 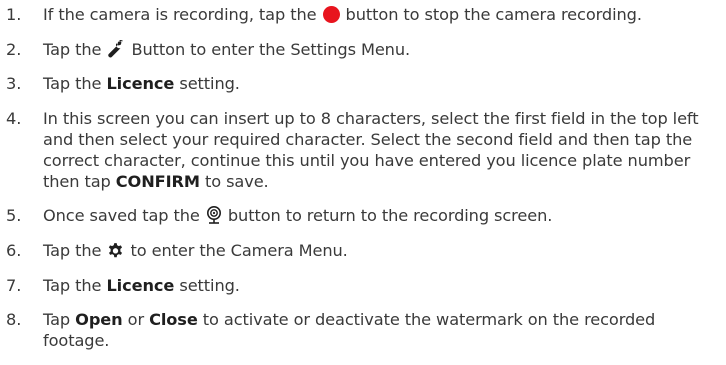 What do you see at coordinates (157, 181) in the screenshot?
I see `step-bold-term: CONFIRM` at bounding box center [157, 181].